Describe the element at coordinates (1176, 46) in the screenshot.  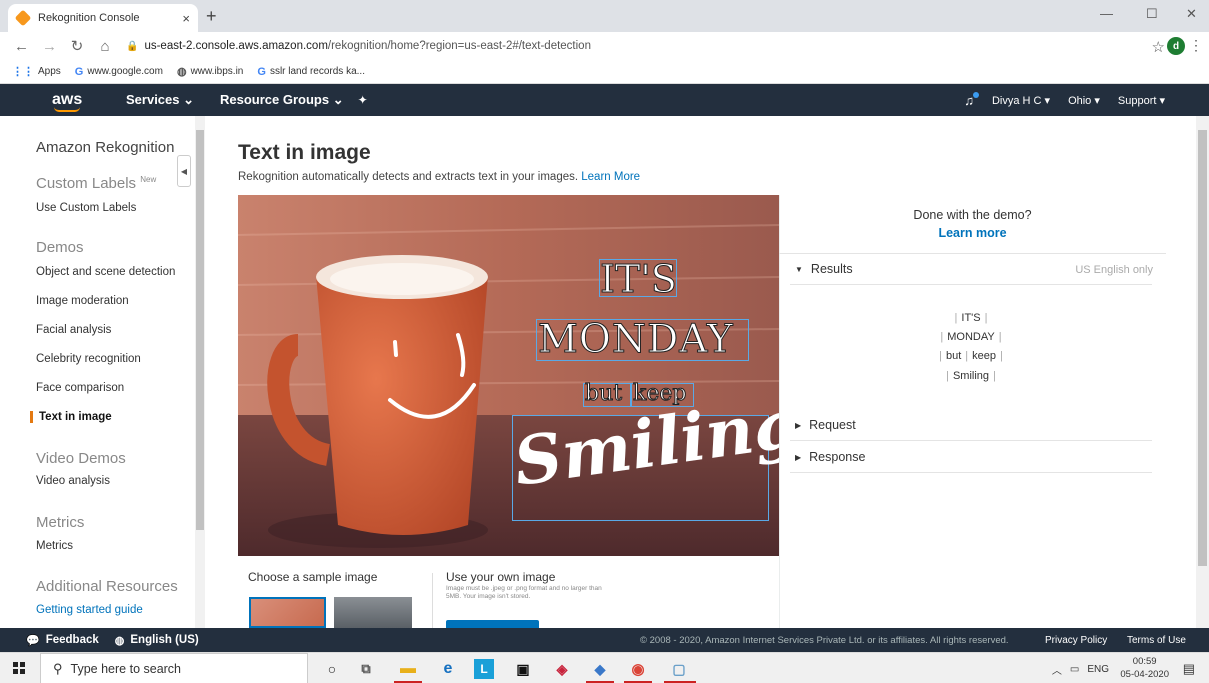
I see `profile-avatar: d` at that location.